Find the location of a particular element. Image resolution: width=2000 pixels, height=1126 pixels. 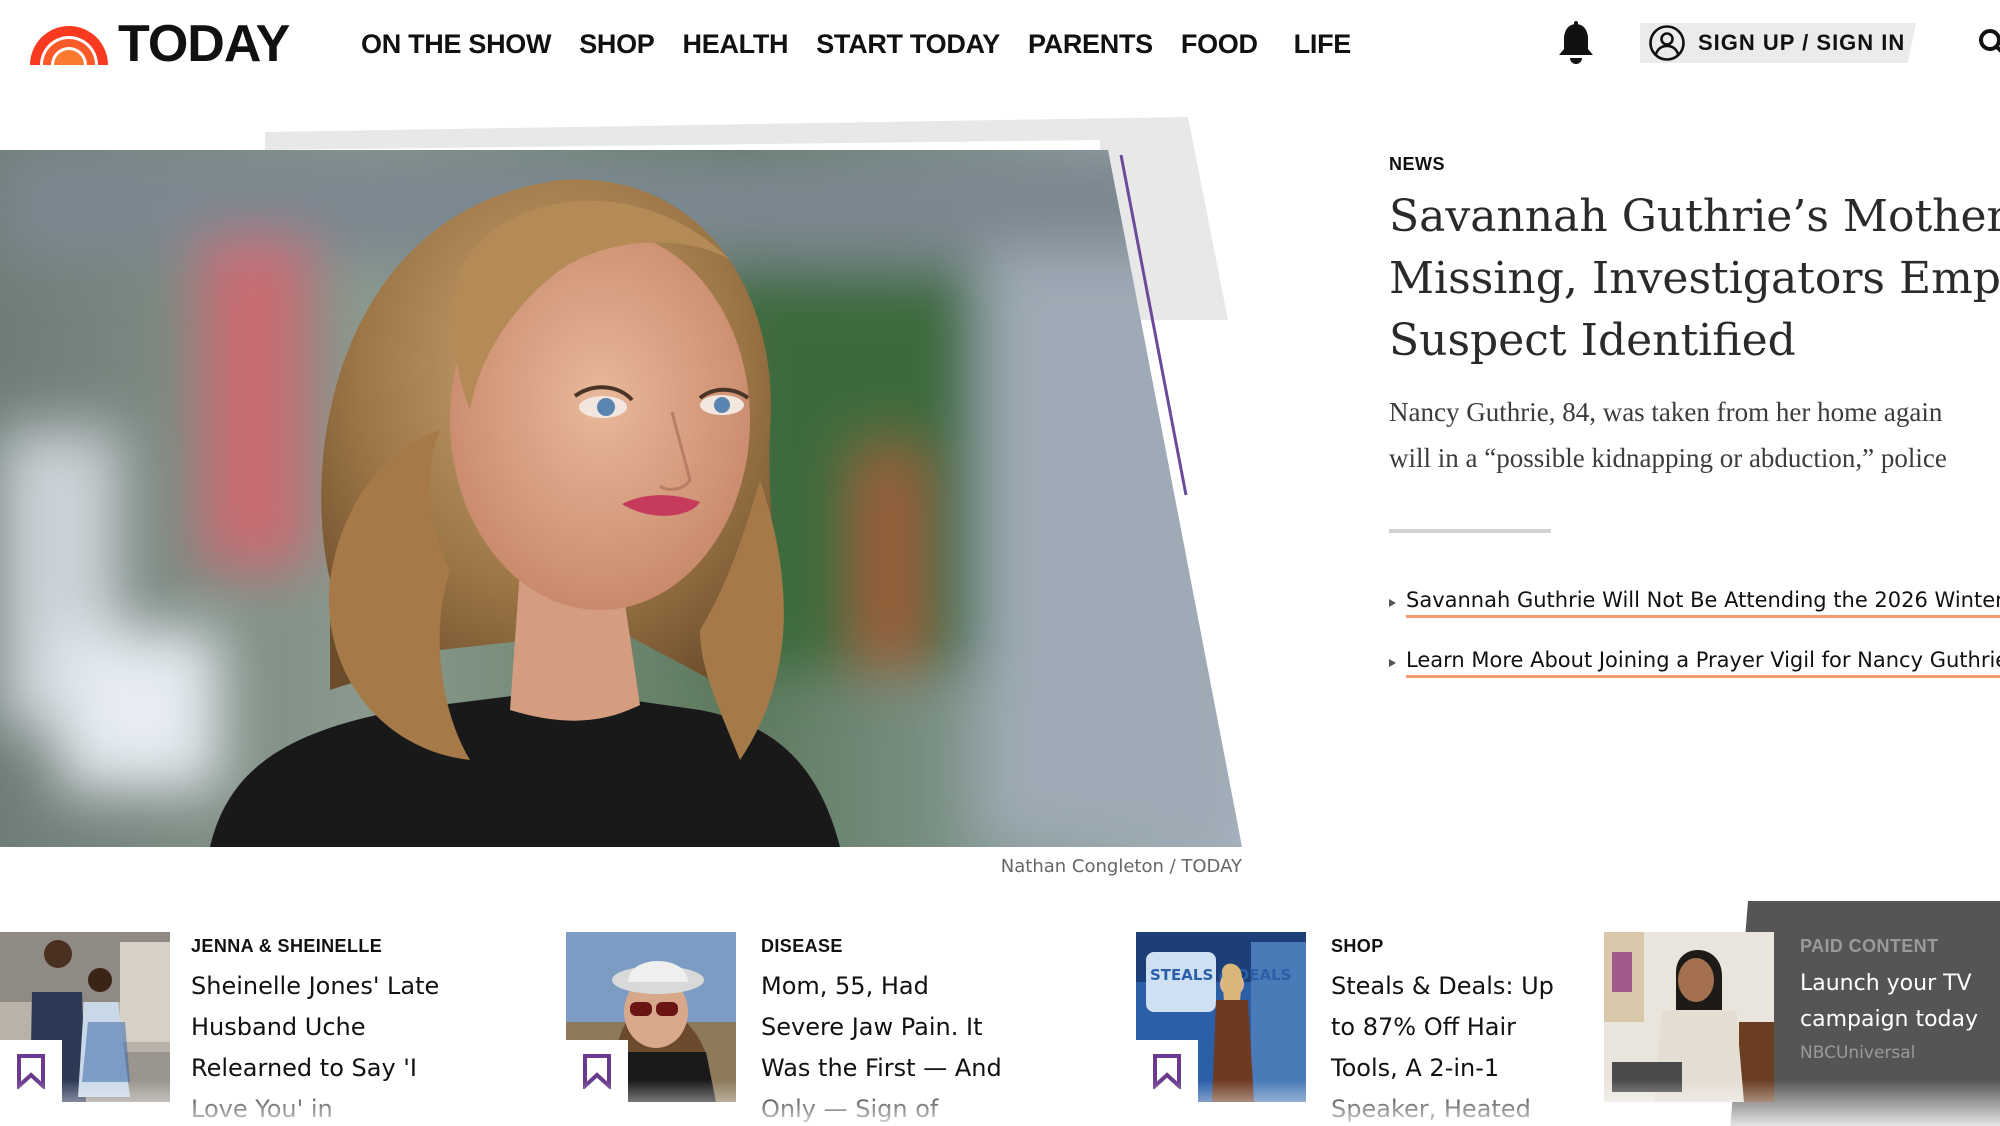

bell-icon is located at coordinates (1576, 43).